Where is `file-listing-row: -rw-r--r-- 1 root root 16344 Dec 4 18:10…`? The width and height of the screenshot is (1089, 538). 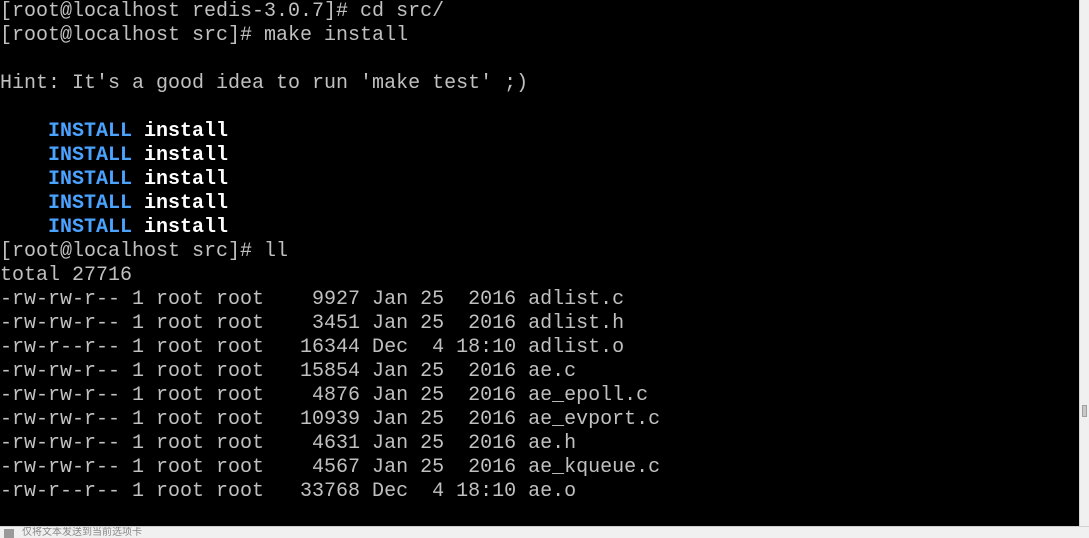 file-listing-row: -rw-r--r-- 1 root root 16344 Dec 4 18:10… is located at coordinates (312, 347).